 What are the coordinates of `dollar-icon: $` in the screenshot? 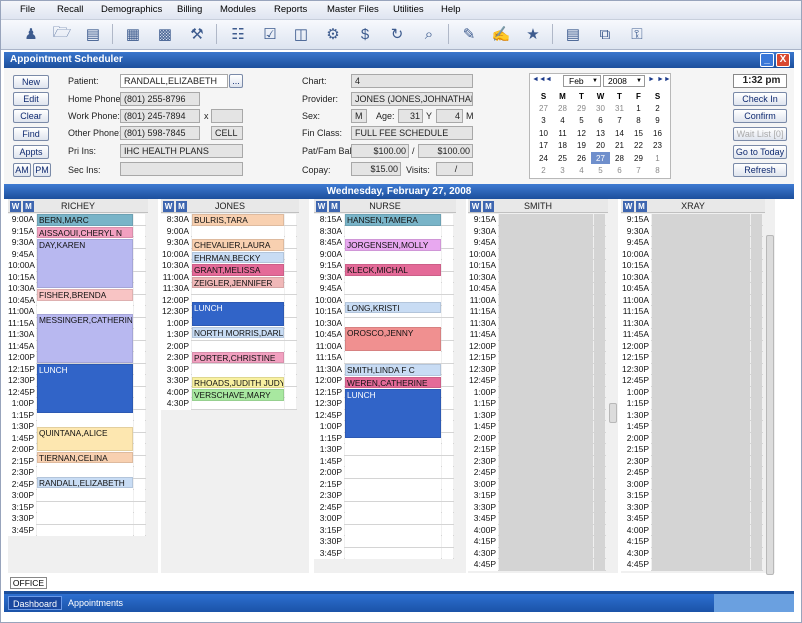 It's located at (365, 34).